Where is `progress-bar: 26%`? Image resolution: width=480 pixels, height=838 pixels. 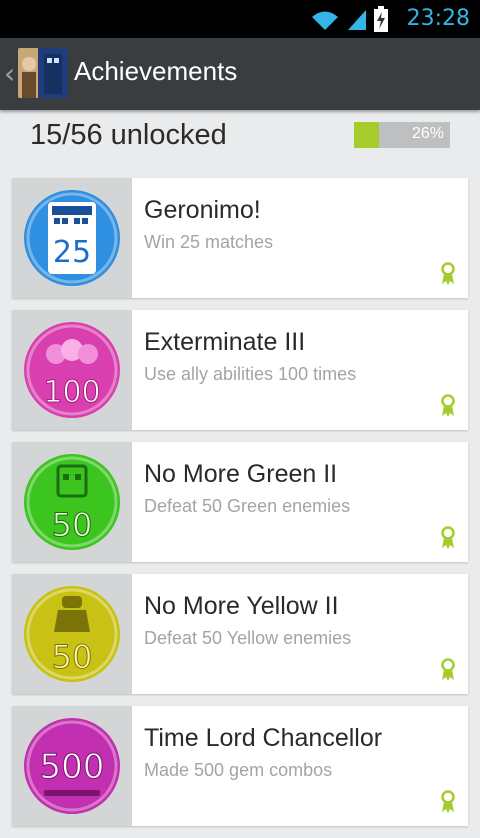
progress-bar: 26% is located at coordinates (402, 135).